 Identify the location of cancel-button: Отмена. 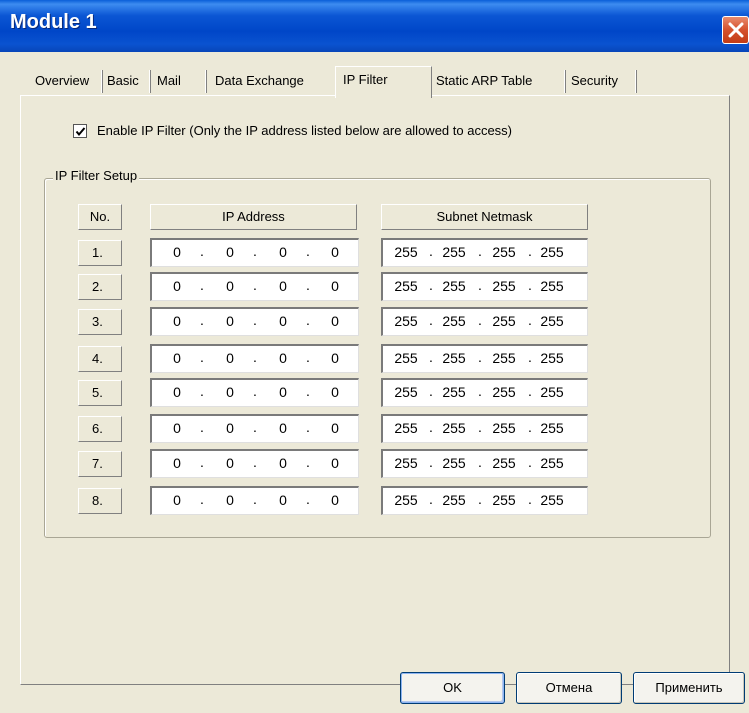
(569, 688).